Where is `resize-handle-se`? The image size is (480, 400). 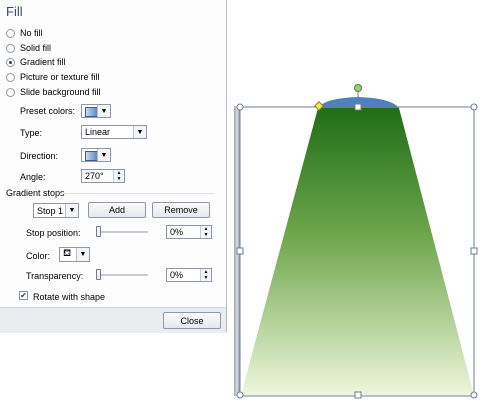
resize-handle-se is located at coordinates (474, 395).